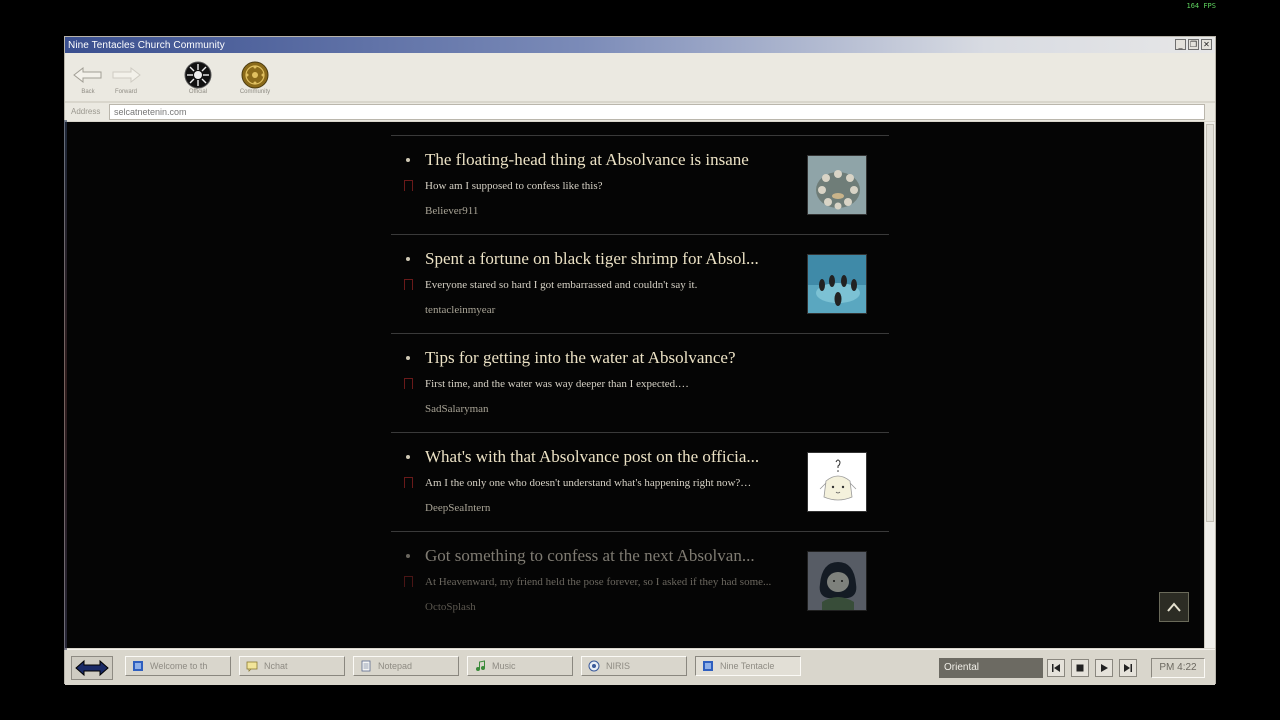  I want to click on scrollbar-thumb, so click(1210, 323).